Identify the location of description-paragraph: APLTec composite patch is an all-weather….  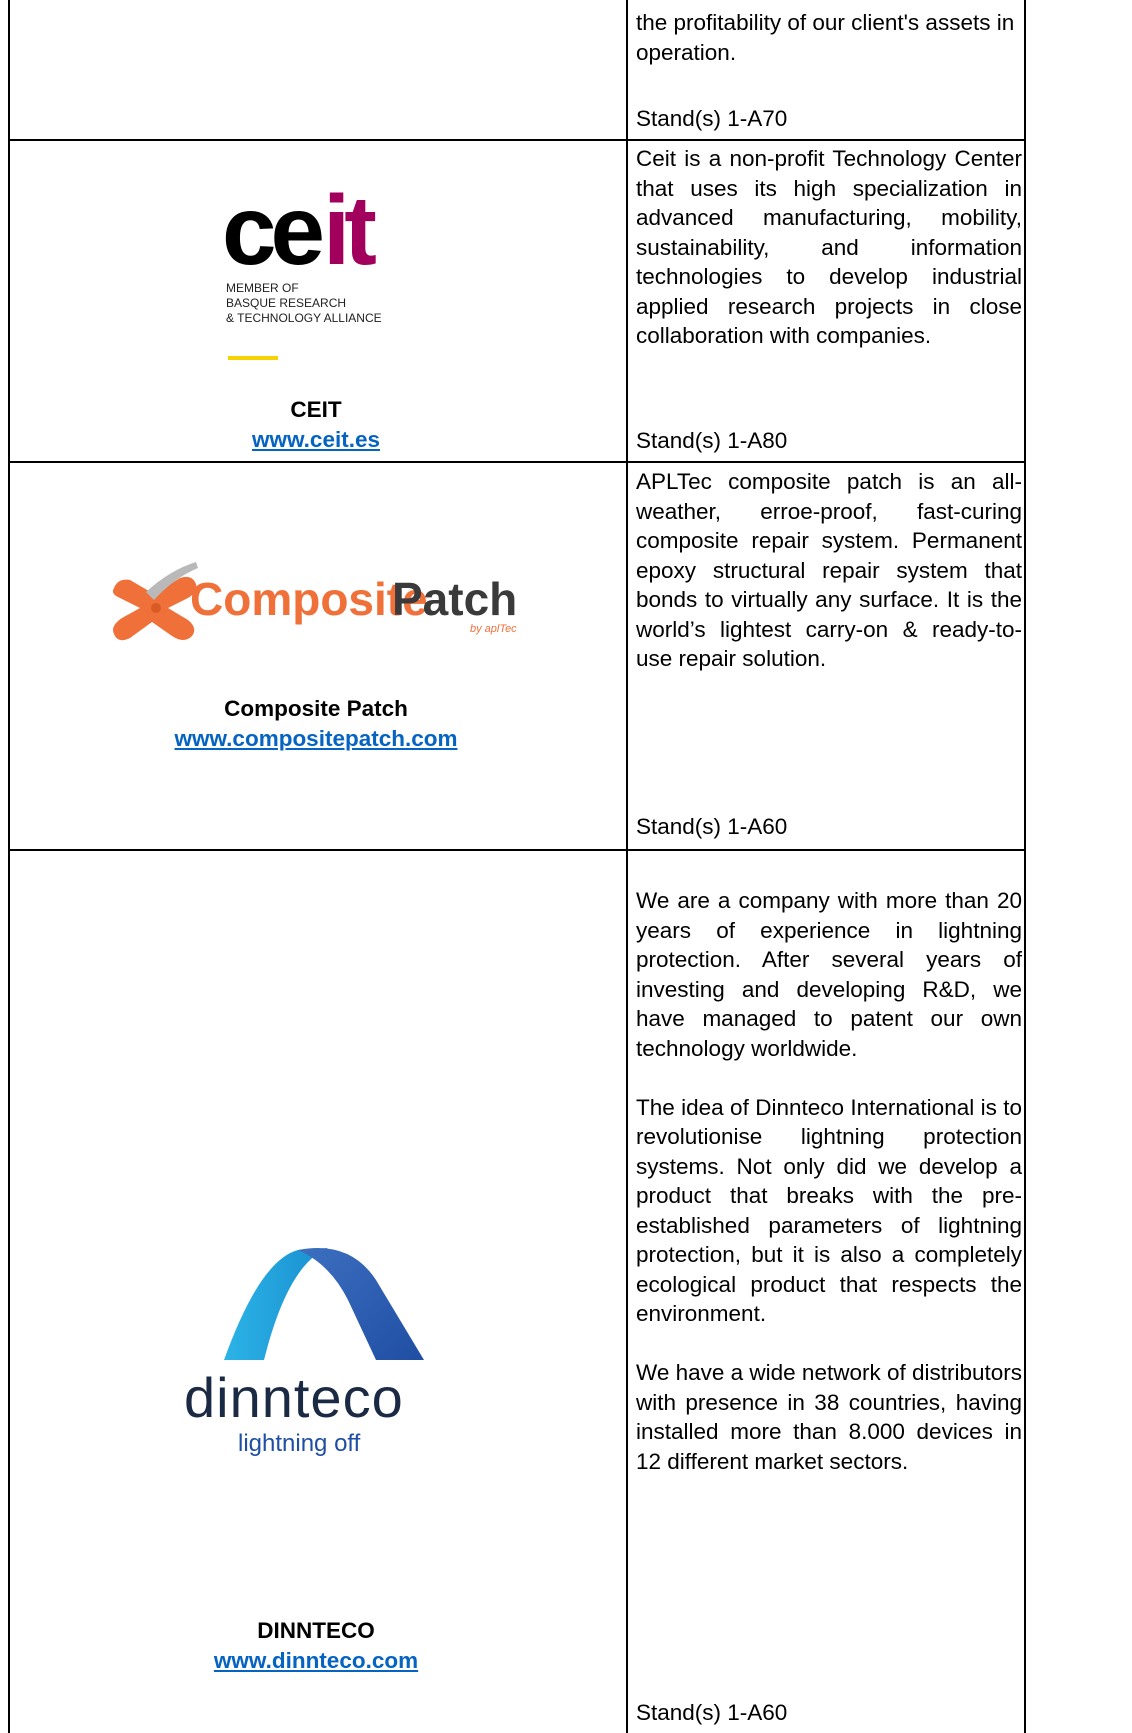
(829, 570).